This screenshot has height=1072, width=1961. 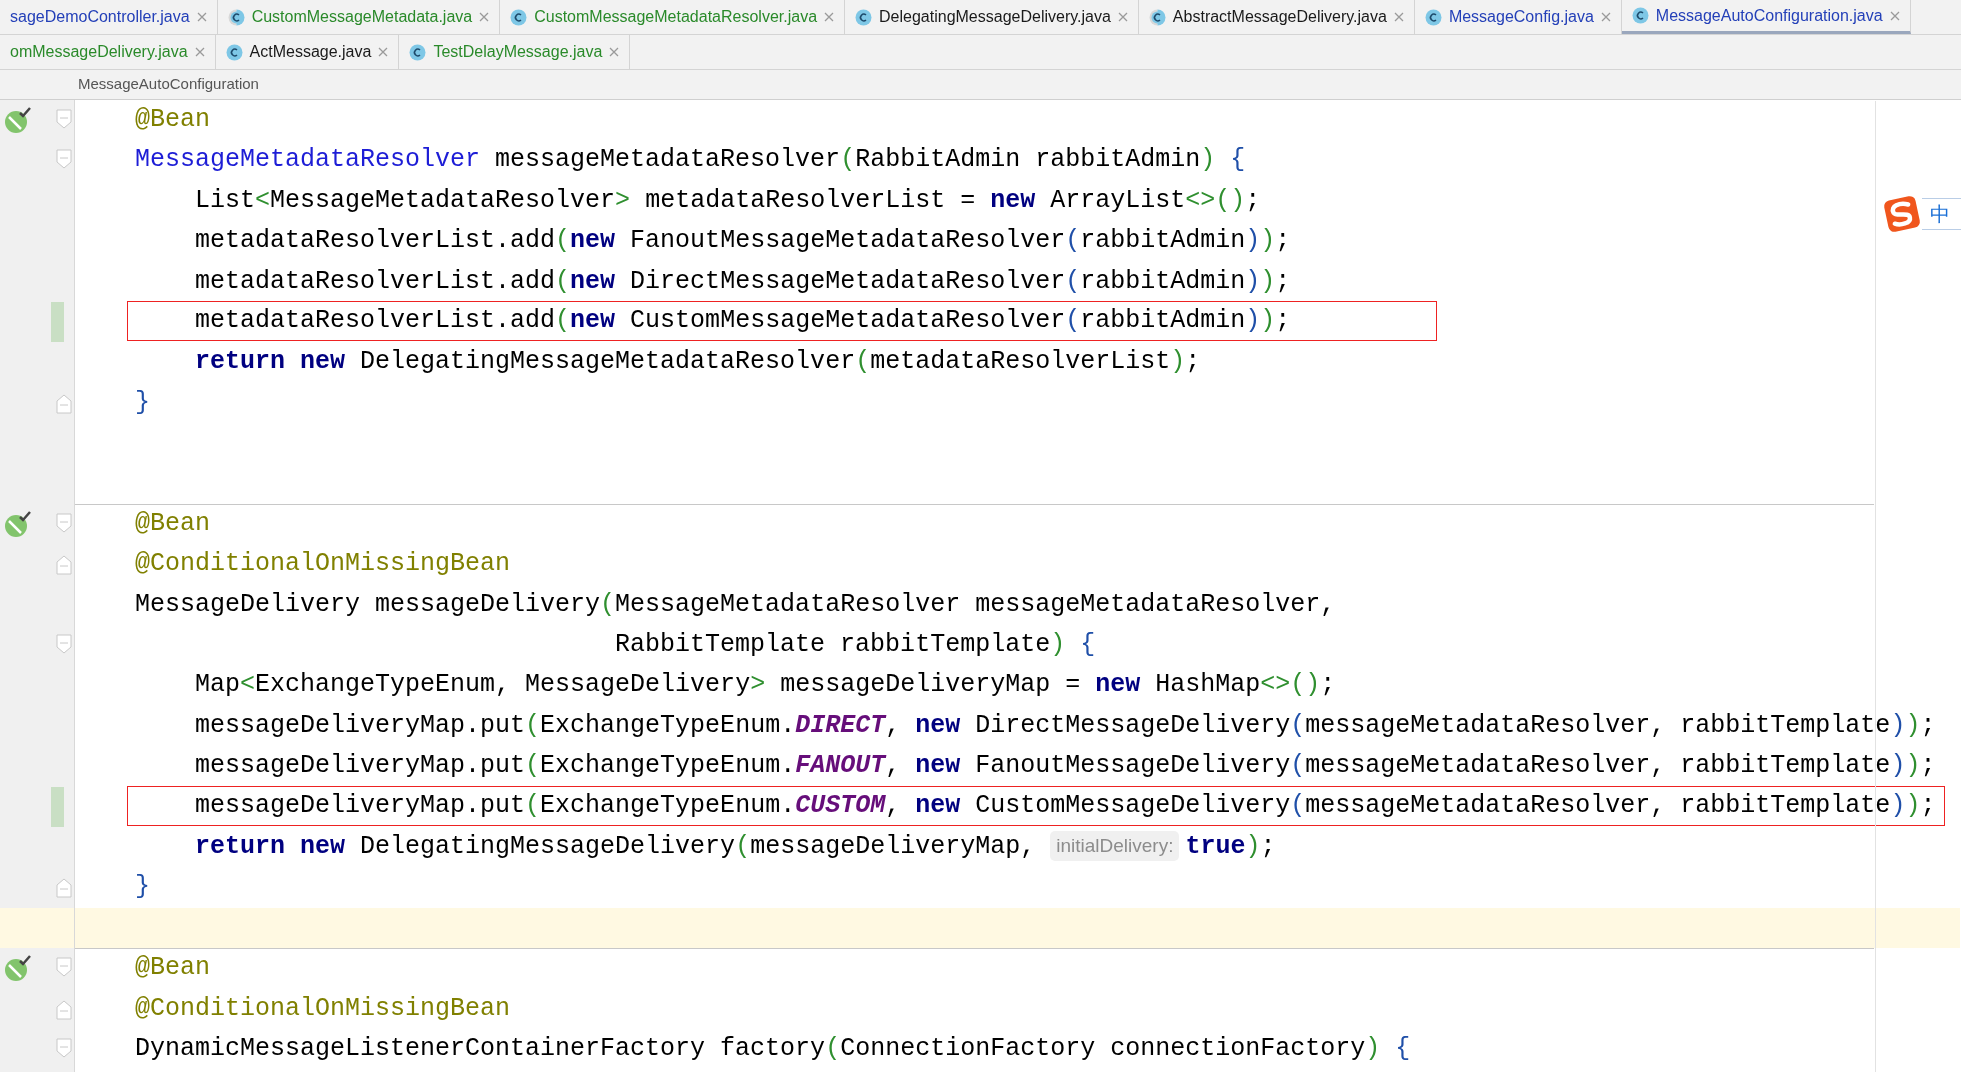 I want to click on editor-tab: CustomMessageMetadata.java, so click(x=359, y=17).